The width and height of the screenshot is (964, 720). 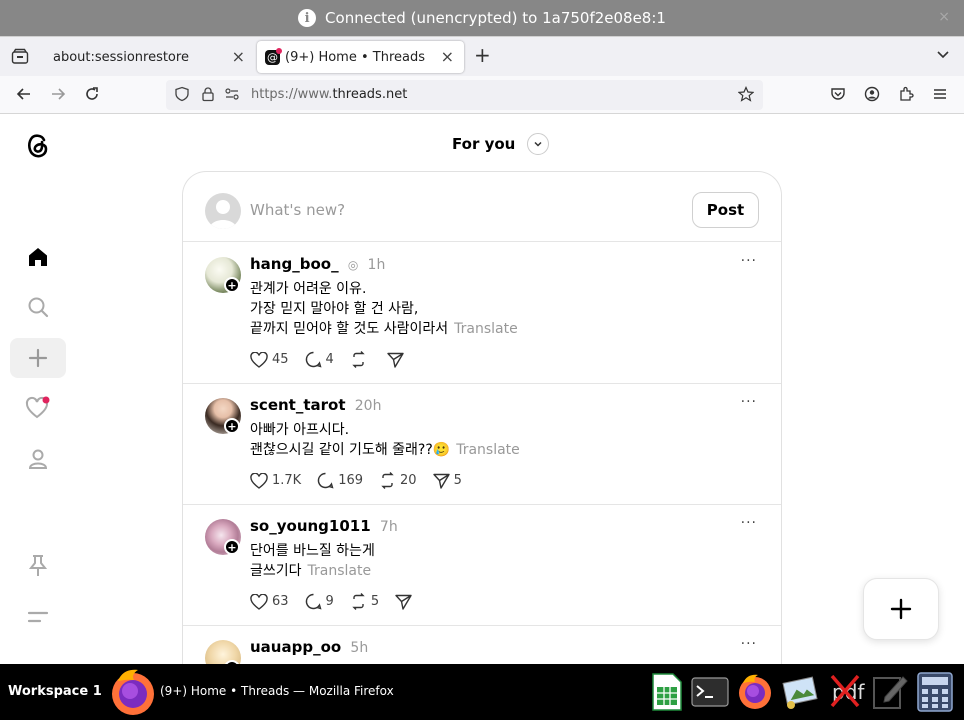 I want to click on composer-placeholder: What's new?, so click(x=297, y=210).